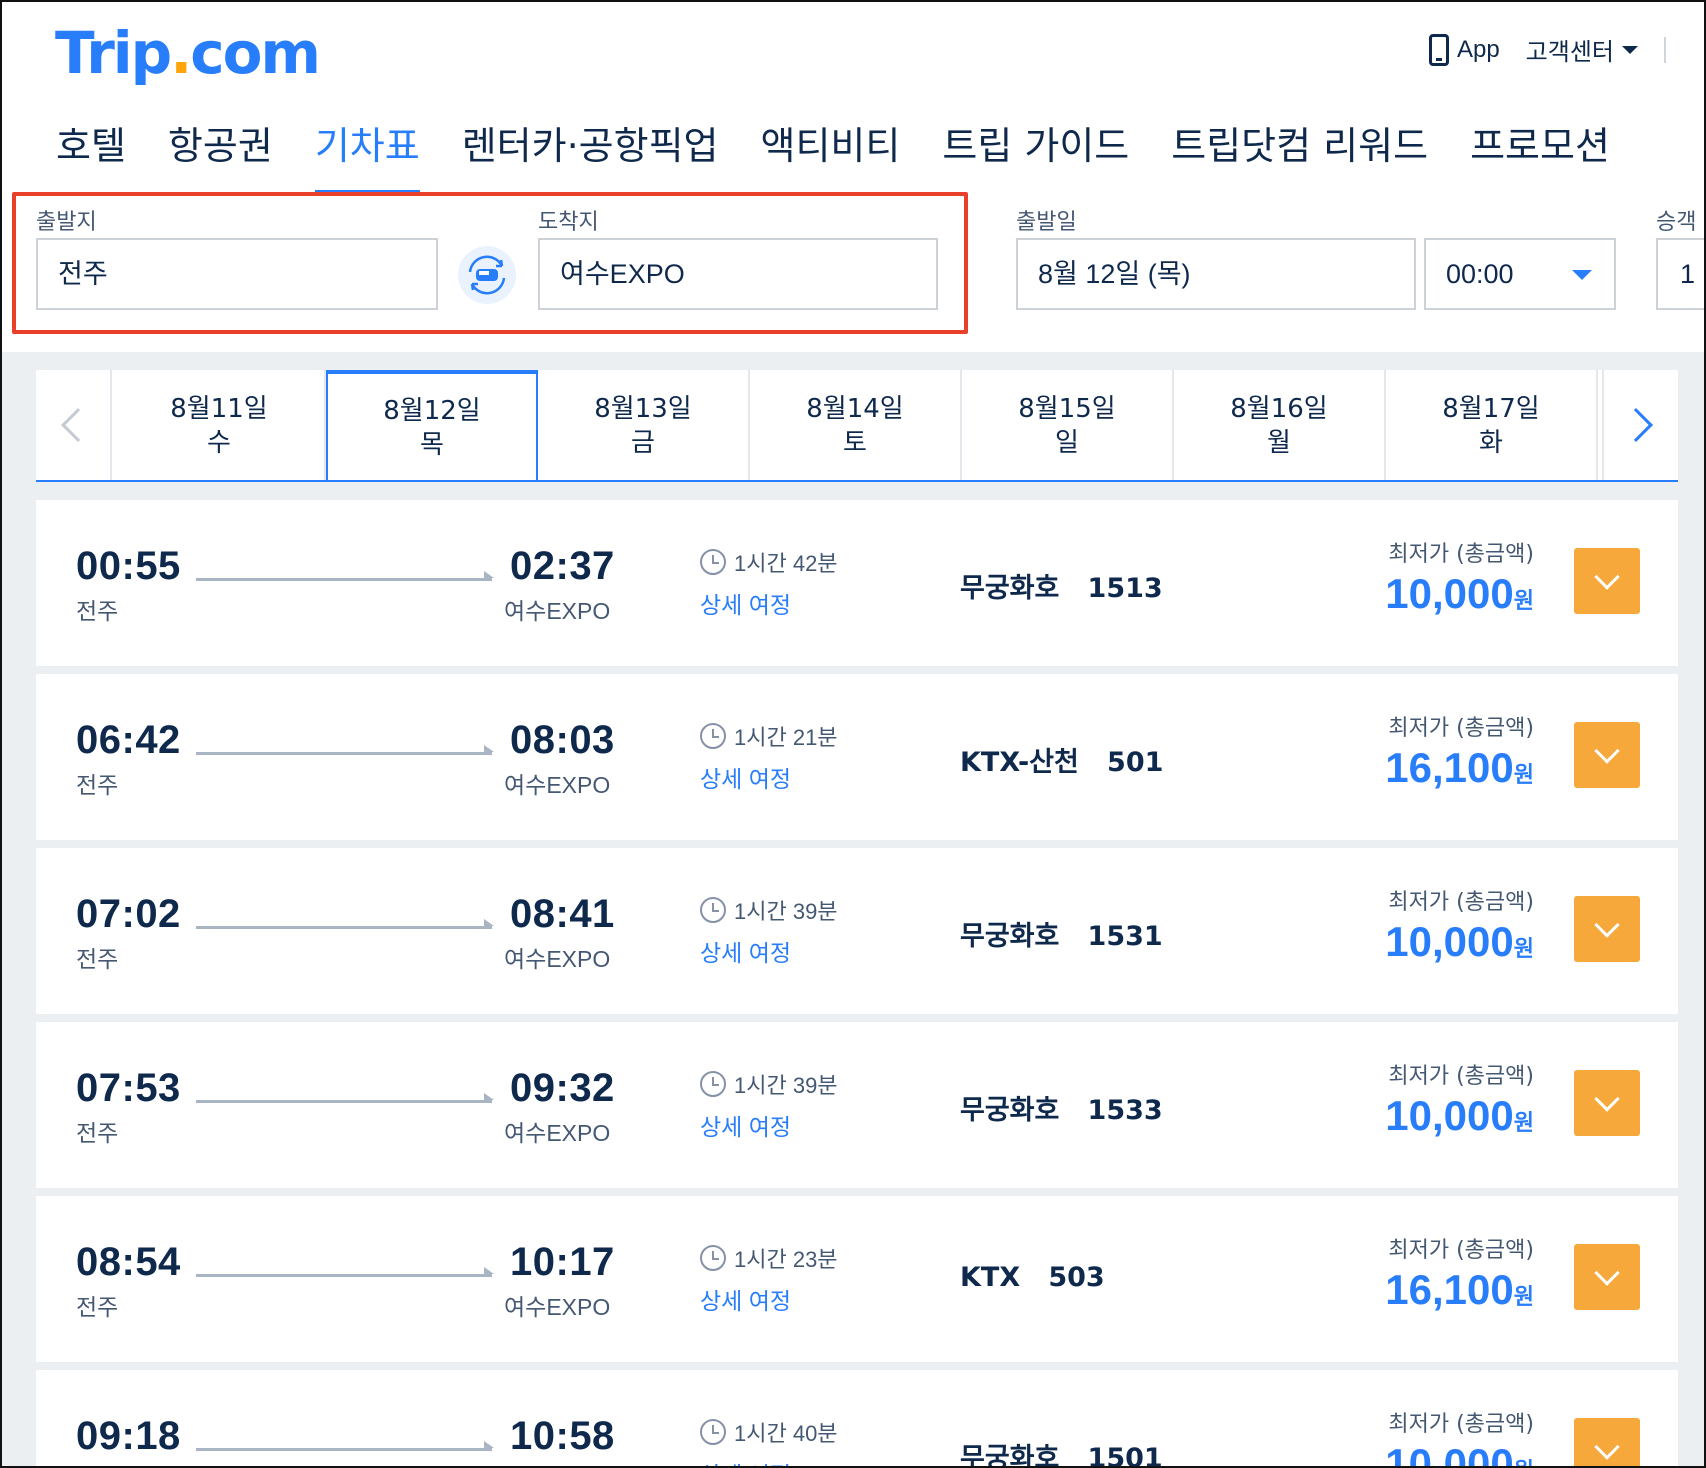 This screenshot has width=1706, height=1468. What do you see at coordinates (562, 740) in the screenshot?
I see `arrival-time: 08:03` at bounding box center [562, 740].